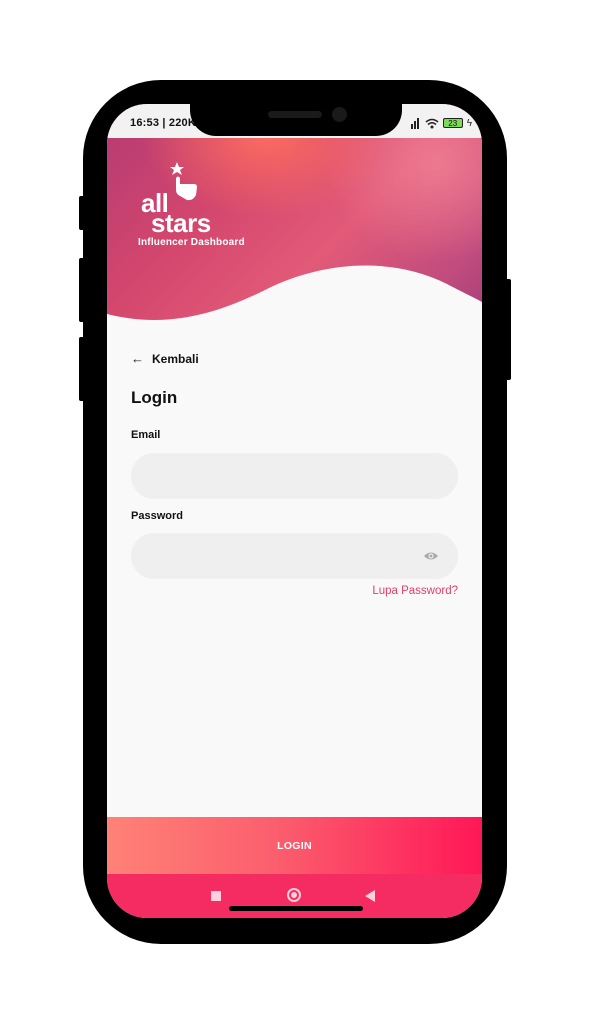 The height and width of the screenshot is (1024, 591). I want to click on status-icons: 23 ϟ, so click(441, 123).